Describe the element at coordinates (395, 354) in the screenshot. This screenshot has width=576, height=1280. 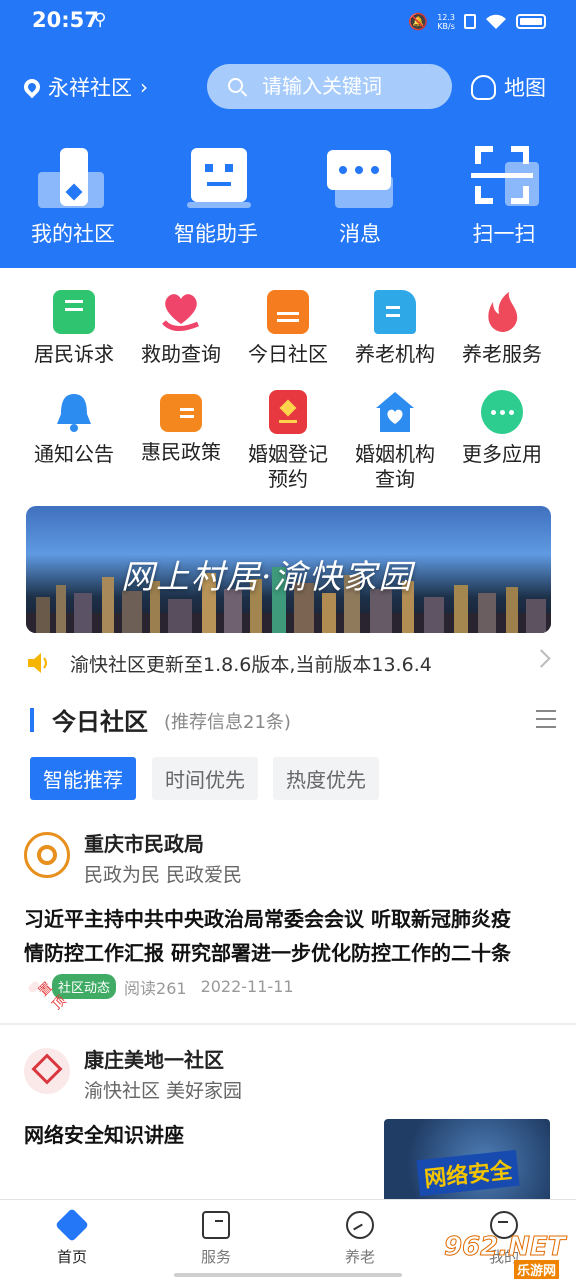
I see `grid-label: 养老机构` at that location.